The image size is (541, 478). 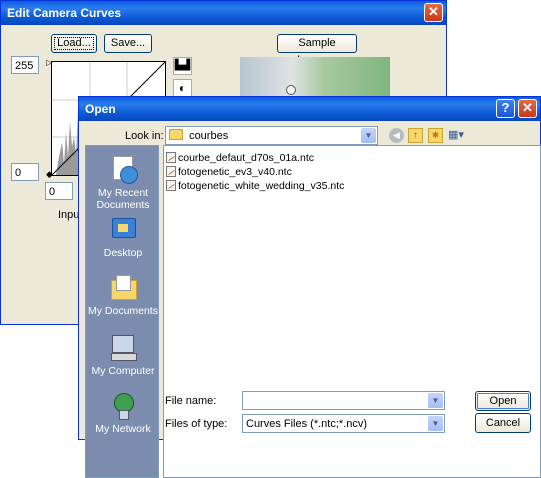 I want to click on place-desktop: Desktop, so click(x=123, y=236).